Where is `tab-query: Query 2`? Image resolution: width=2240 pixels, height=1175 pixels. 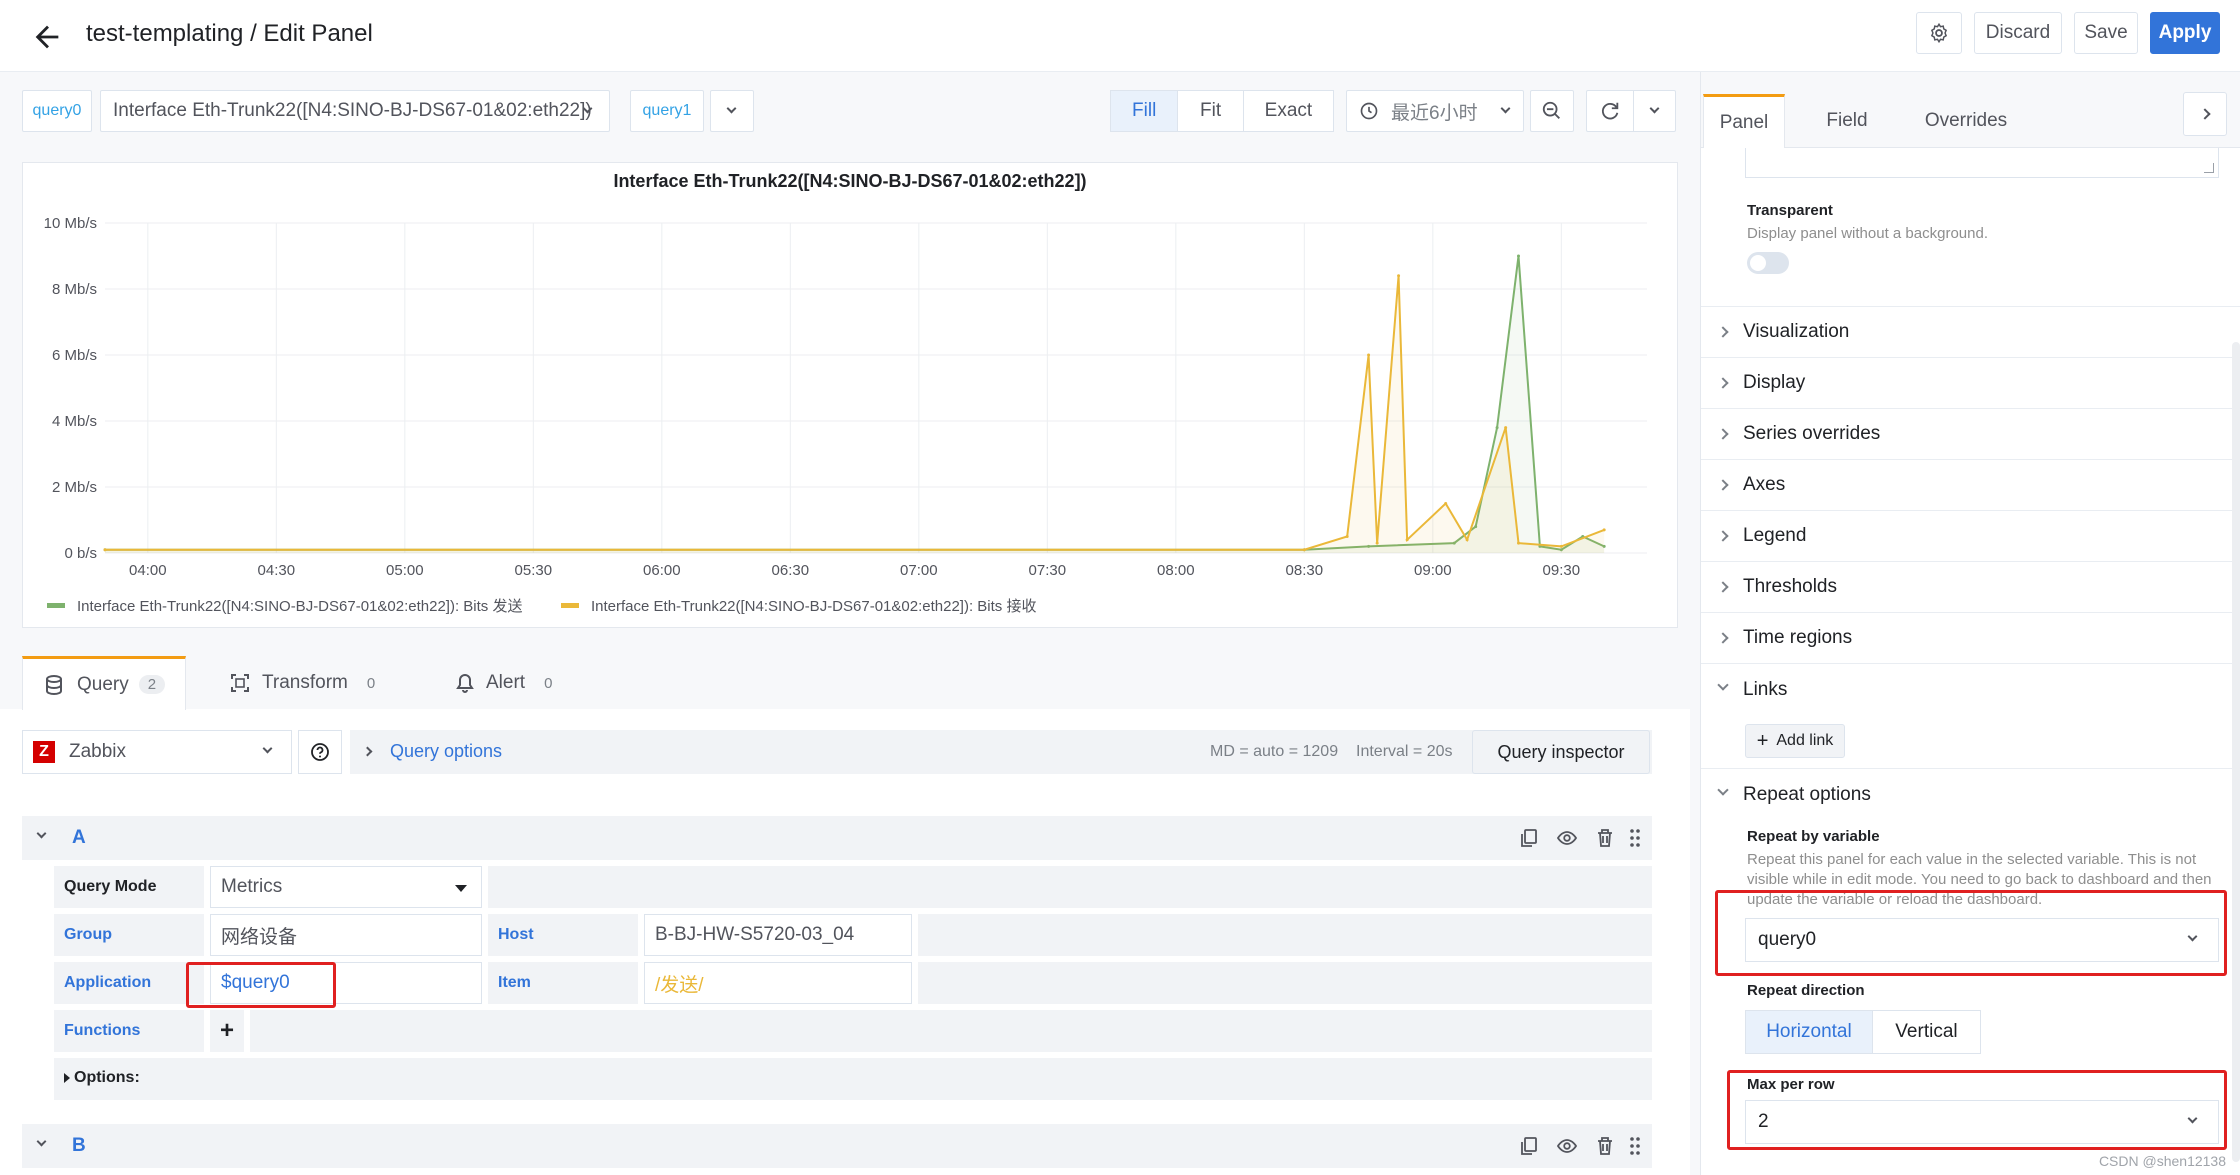
tab-query: Query 2 is located at coordinates (104, 683).